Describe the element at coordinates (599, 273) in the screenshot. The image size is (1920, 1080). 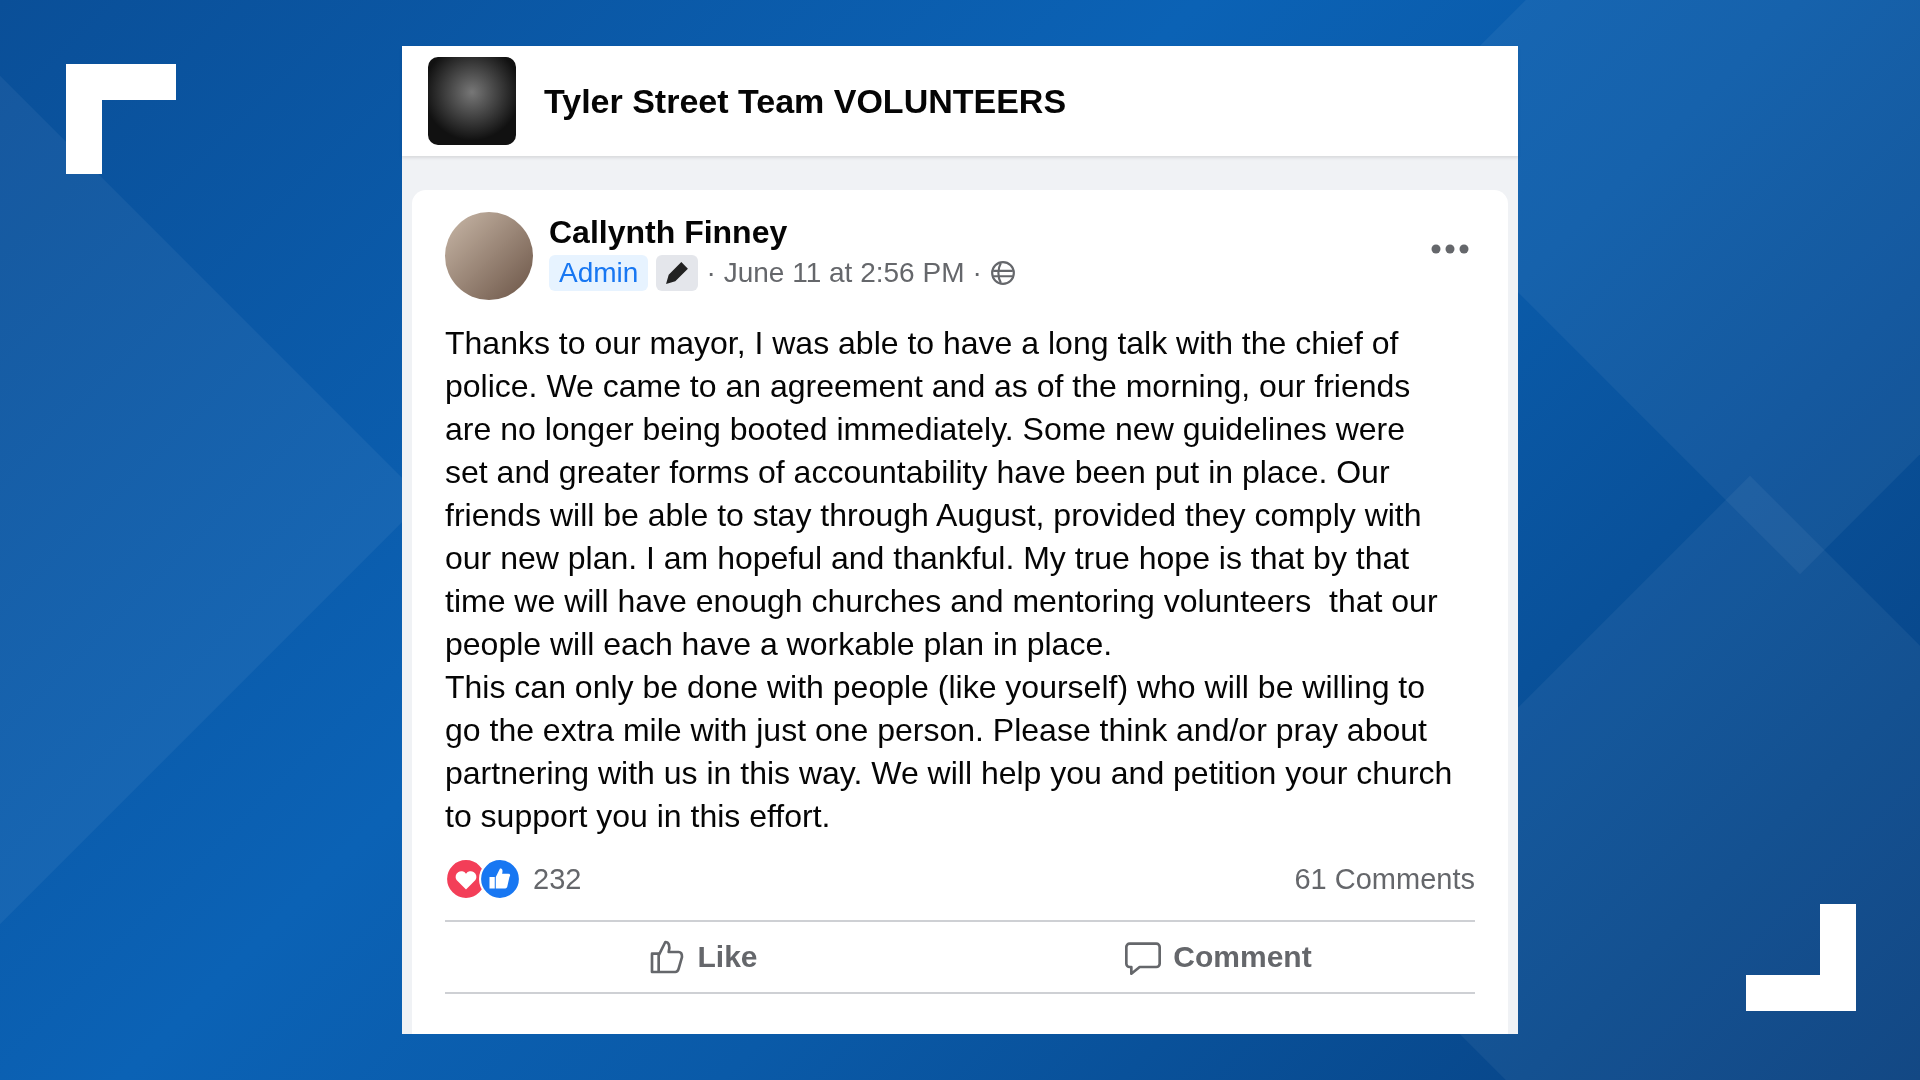
I see `admin-badge: Admin` at that location.